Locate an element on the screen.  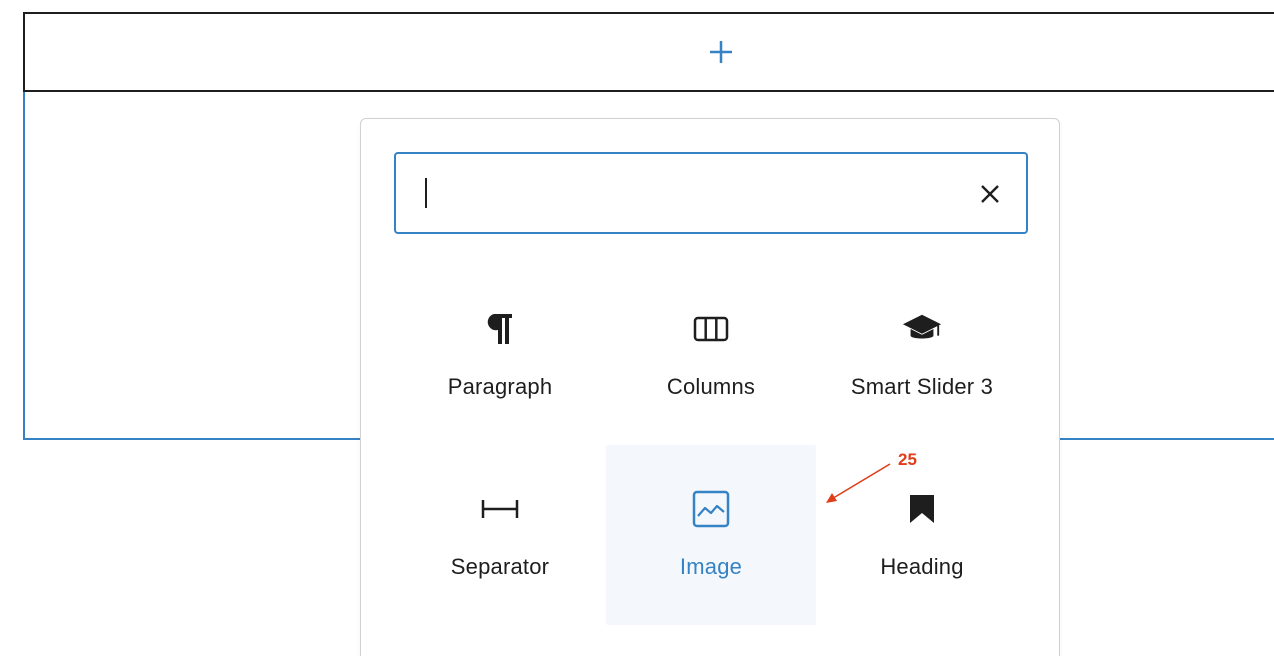
block-label: Columns is located at coordinates (711, 386).